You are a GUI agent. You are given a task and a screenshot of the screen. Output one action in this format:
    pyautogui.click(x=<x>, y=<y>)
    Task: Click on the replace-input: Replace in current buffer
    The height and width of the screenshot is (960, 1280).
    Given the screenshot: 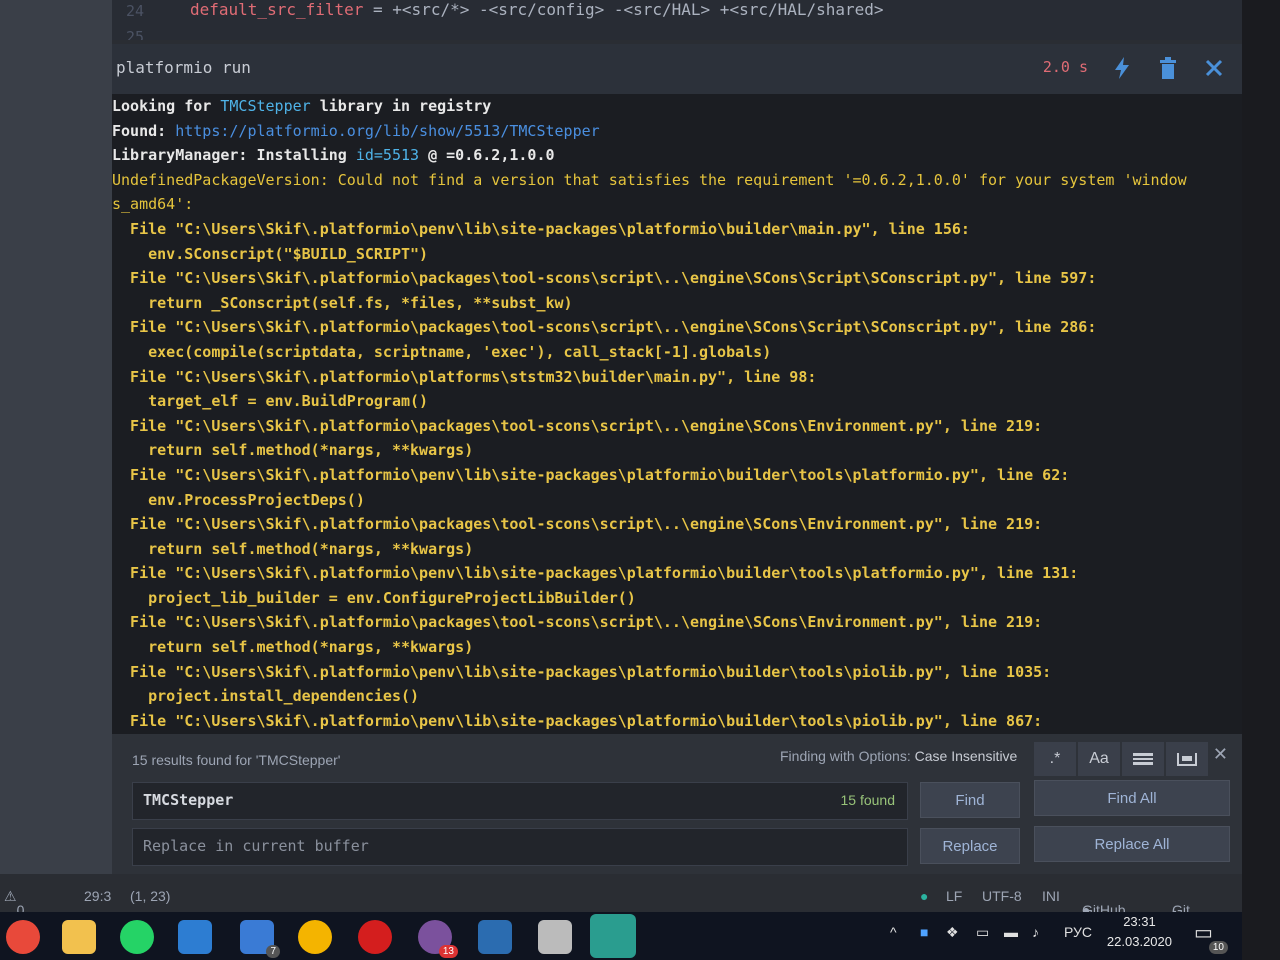 What is the action you would take?
    pyautogui.click(x=520, y=847)
    